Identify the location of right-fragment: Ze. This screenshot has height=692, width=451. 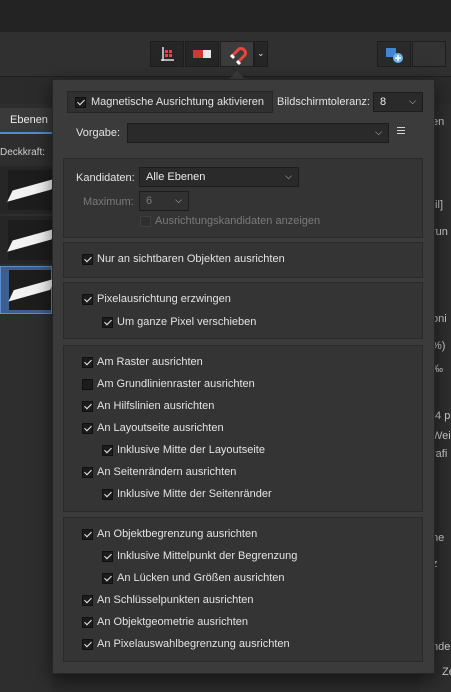
(446, 672).